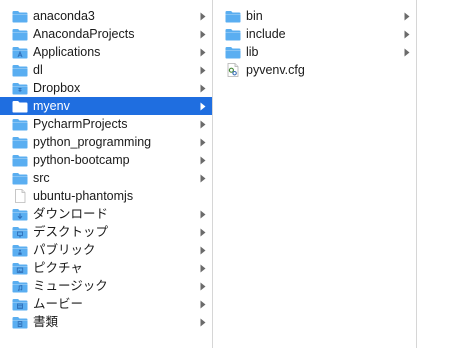  Describe the element at coordinates (64, 250) in the screenshot. I see `item-label: パブリック` at that location.